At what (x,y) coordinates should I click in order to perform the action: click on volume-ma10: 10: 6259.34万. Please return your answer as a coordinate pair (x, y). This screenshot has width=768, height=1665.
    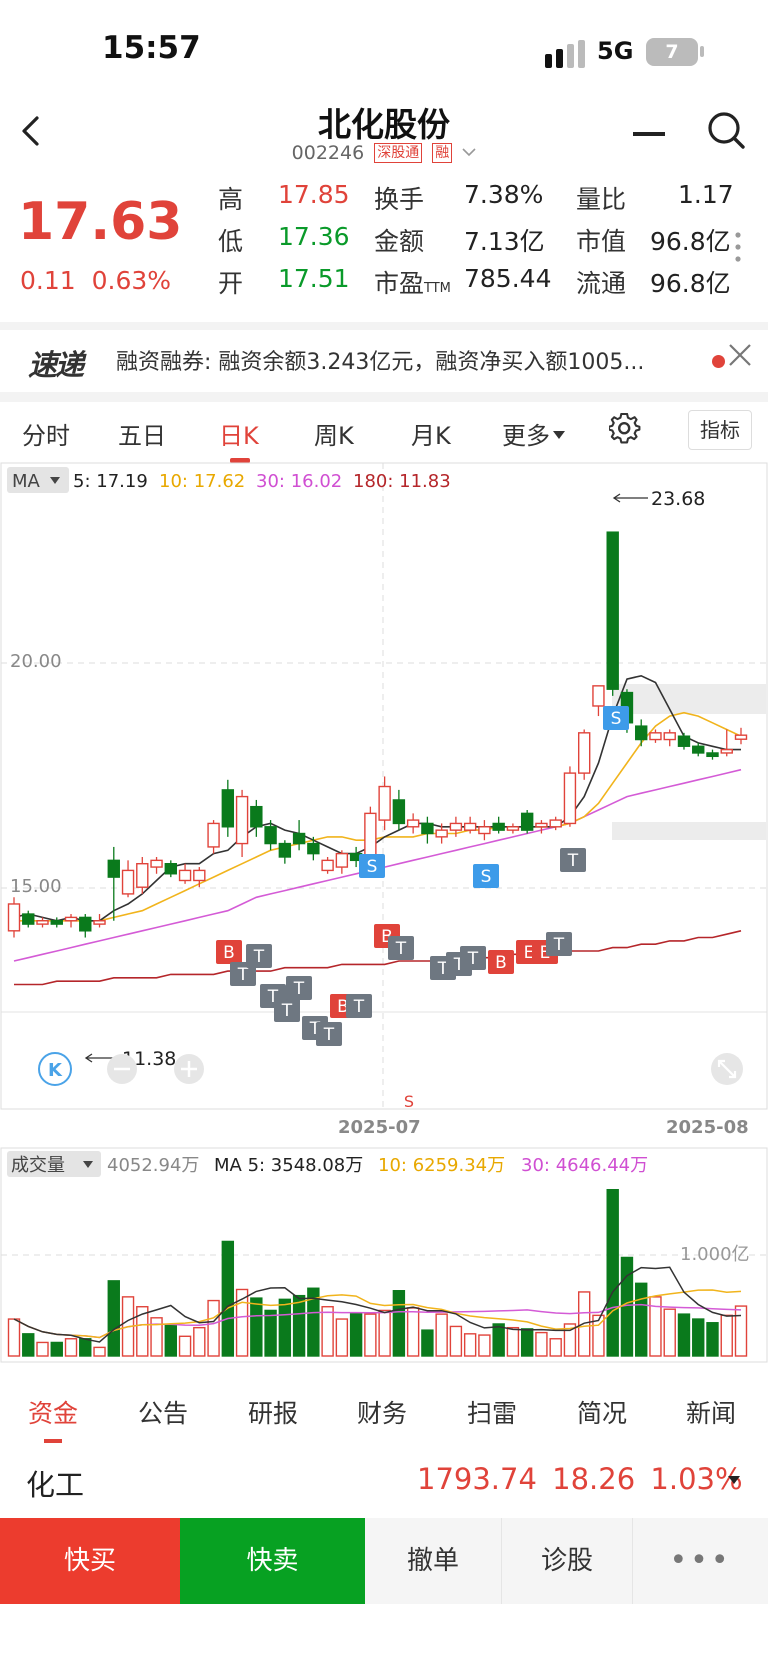
    Looking at the image, I should click on (441, 1165).